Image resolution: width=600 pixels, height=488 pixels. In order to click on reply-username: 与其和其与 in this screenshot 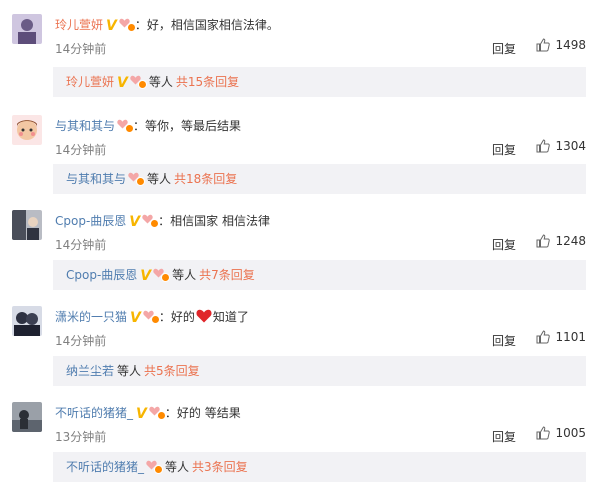, I will do `click(96, 179)`.